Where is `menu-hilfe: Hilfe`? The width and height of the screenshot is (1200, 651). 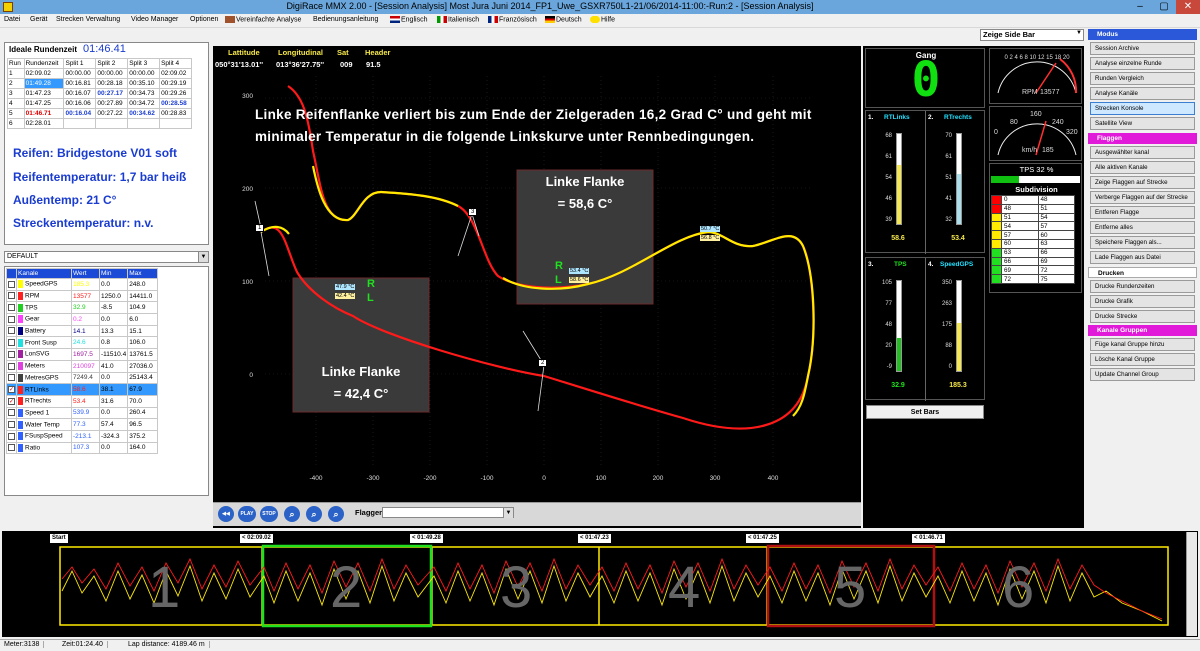 menu-hilfe: Hilfe is located at coordinates (602, 19).